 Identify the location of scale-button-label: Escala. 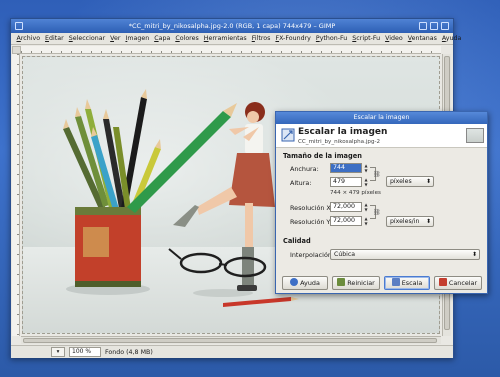
(412, 283).